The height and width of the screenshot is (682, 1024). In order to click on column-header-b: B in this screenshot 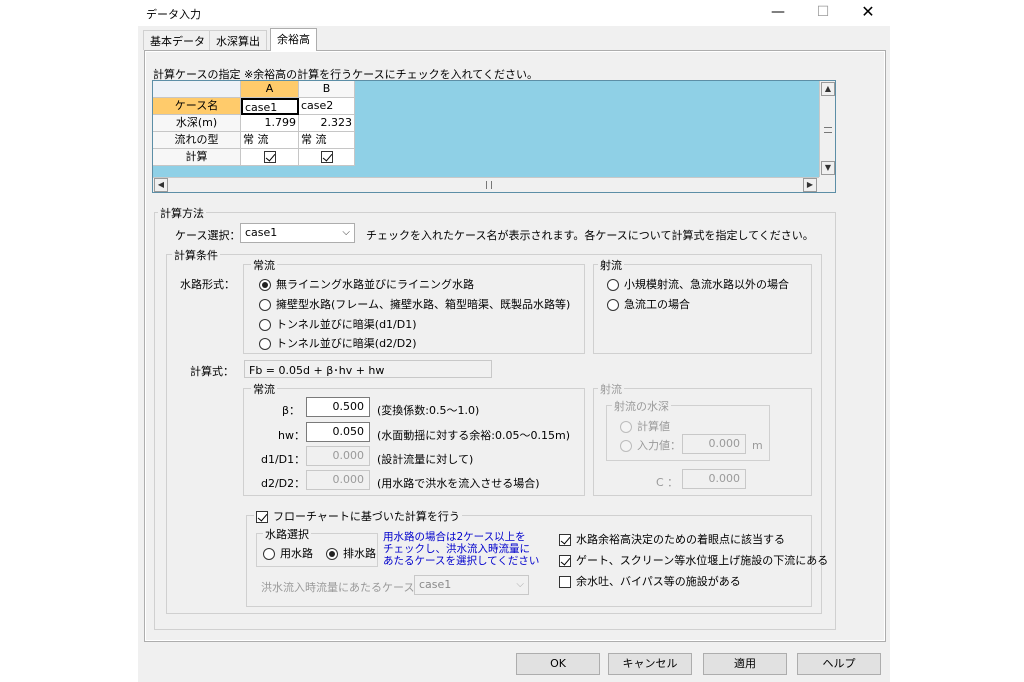, I will do `click(327, 89)`.